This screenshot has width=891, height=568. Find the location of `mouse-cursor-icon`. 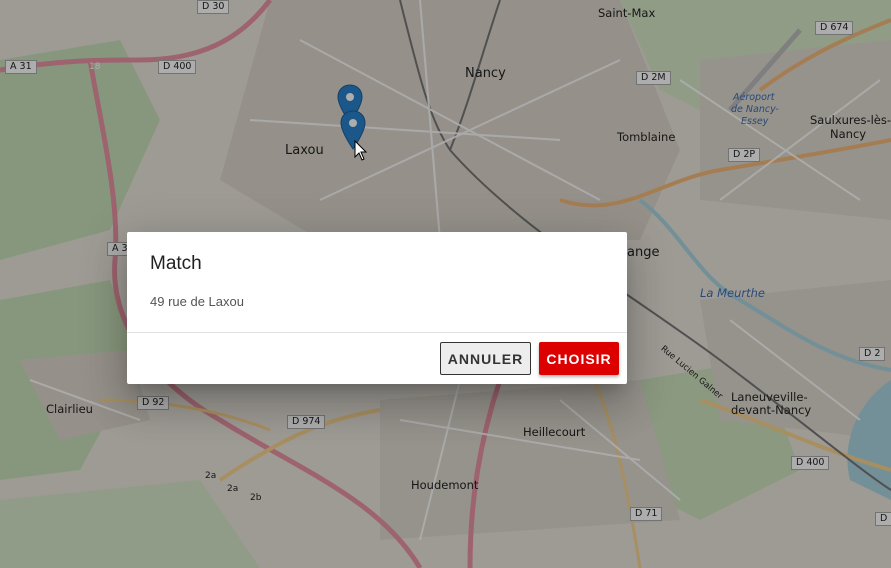

mouse-cursor-icon is located at coordinates (361, 150).